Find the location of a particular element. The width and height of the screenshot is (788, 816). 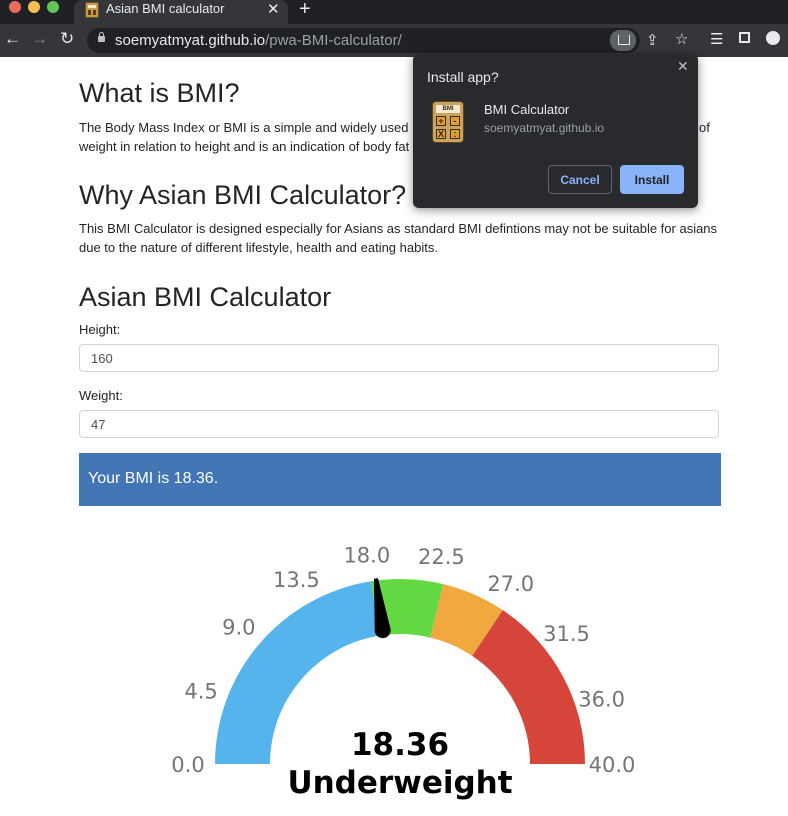

app-icon-key: X is located at coordinates (441, 134).